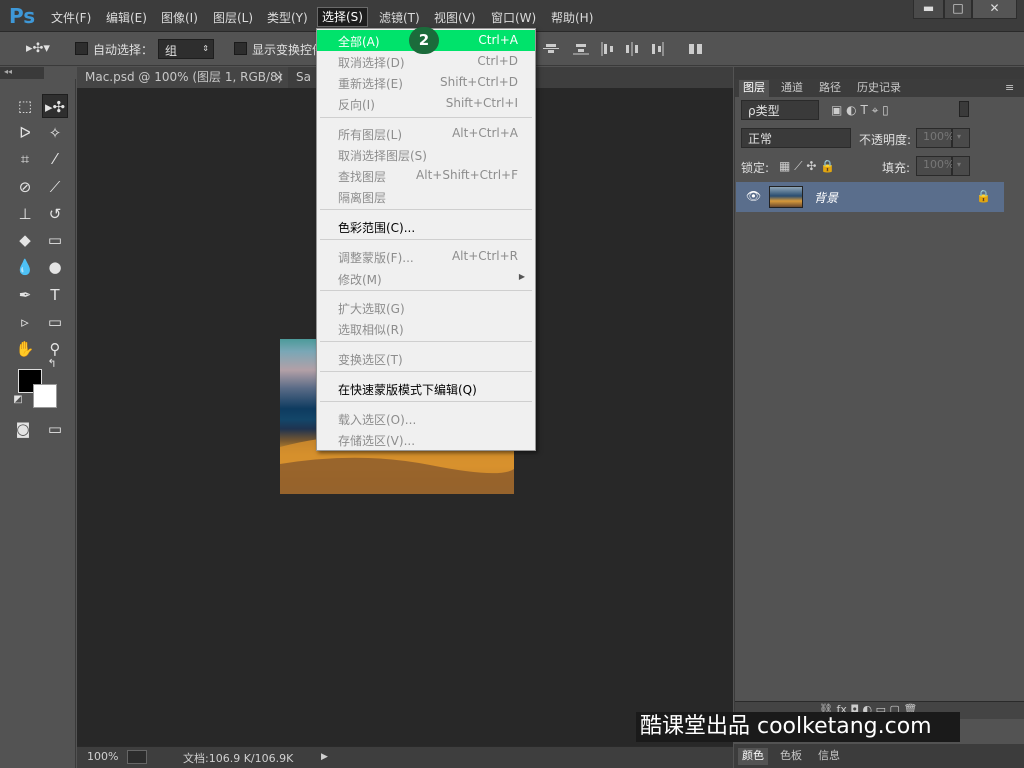 This screenshot has height=768, width=1024. Describe the element at coordinates (426, 61) in the screenshot. I see `menu-item-deselect: 取消选择(D) Ctrl+D` at that location.